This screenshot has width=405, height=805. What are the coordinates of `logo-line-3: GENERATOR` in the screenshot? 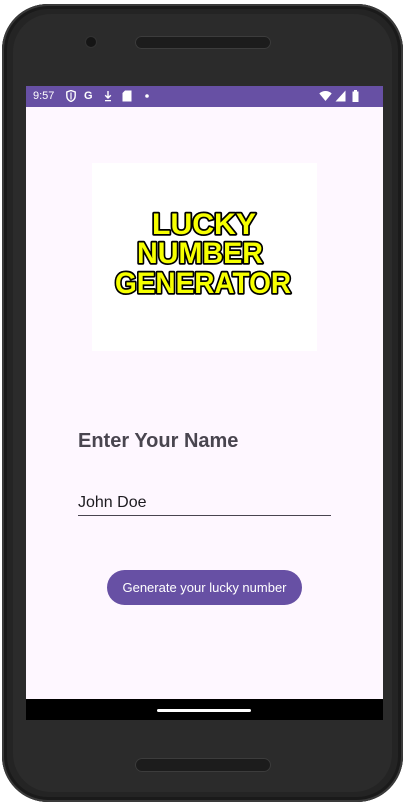 It's located at (203, 283).